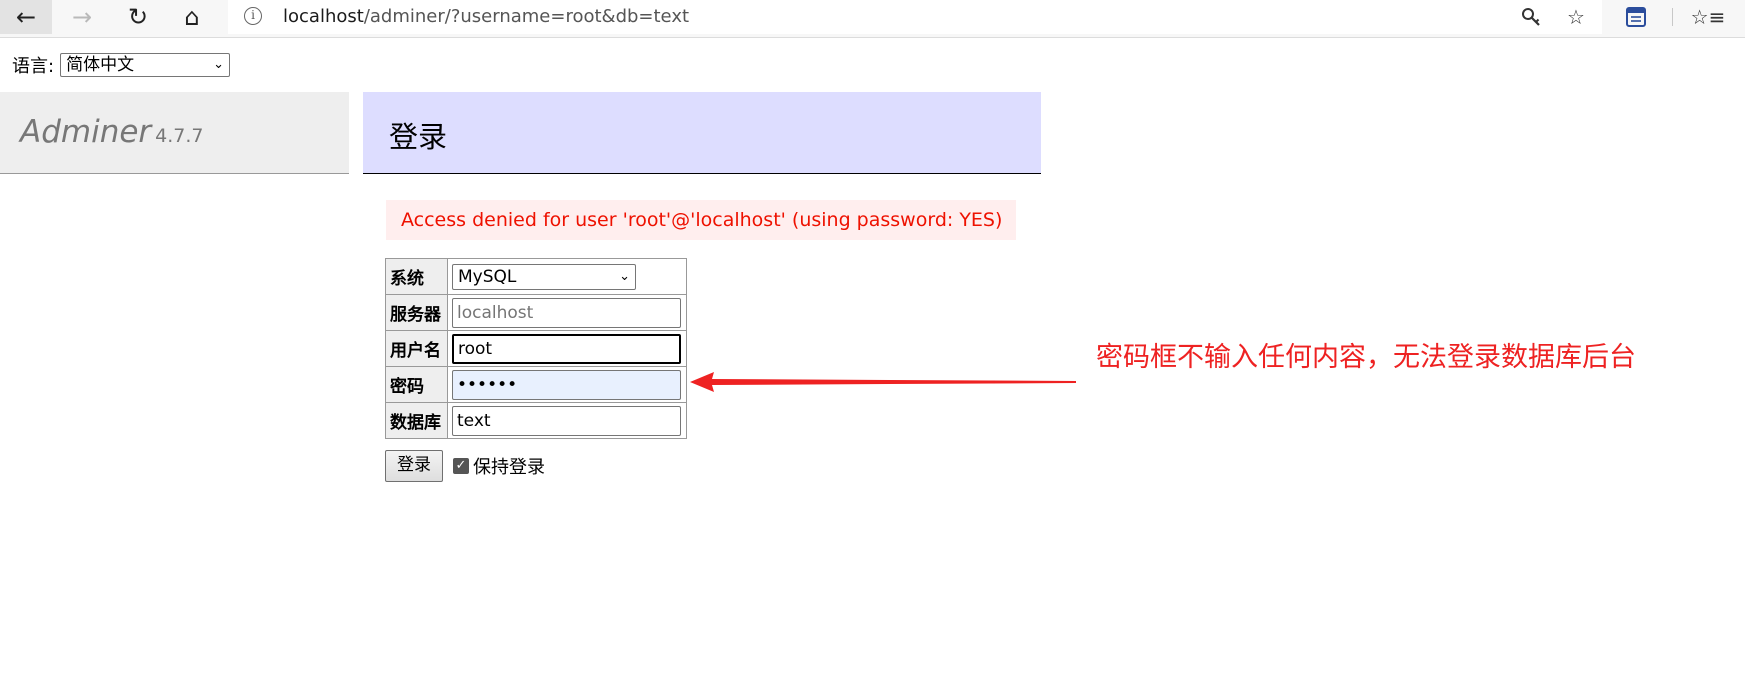  I want to click on annotation-arrow, so click(883, 382).